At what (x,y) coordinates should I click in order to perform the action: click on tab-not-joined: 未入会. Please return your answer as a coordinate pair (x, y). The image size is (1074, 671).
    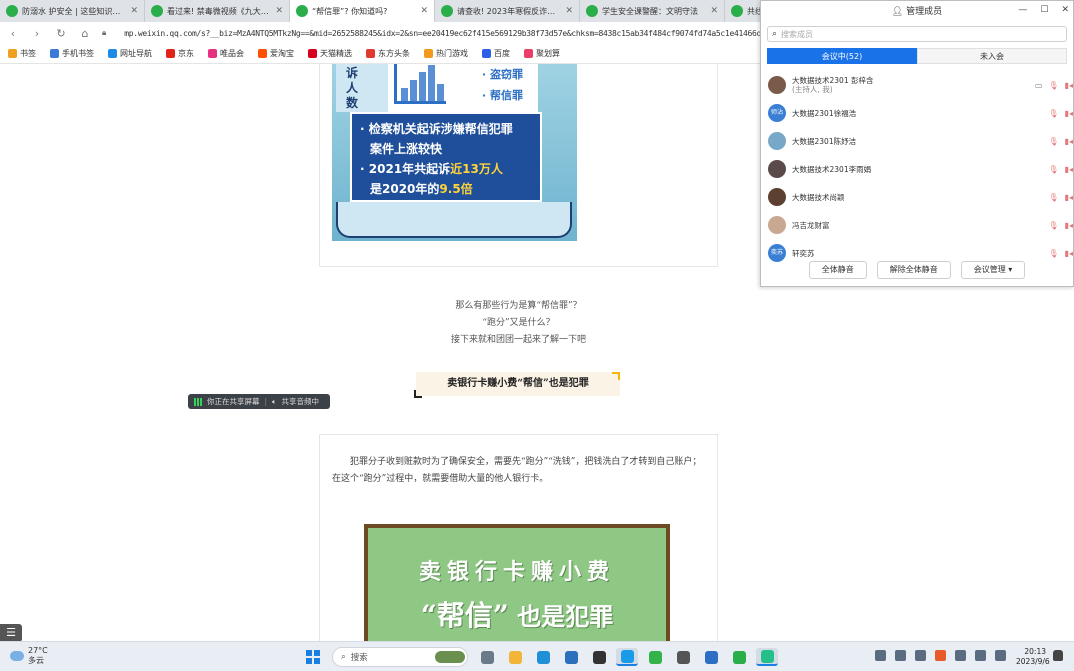
    Looking at the image, I should click on (992, 56).